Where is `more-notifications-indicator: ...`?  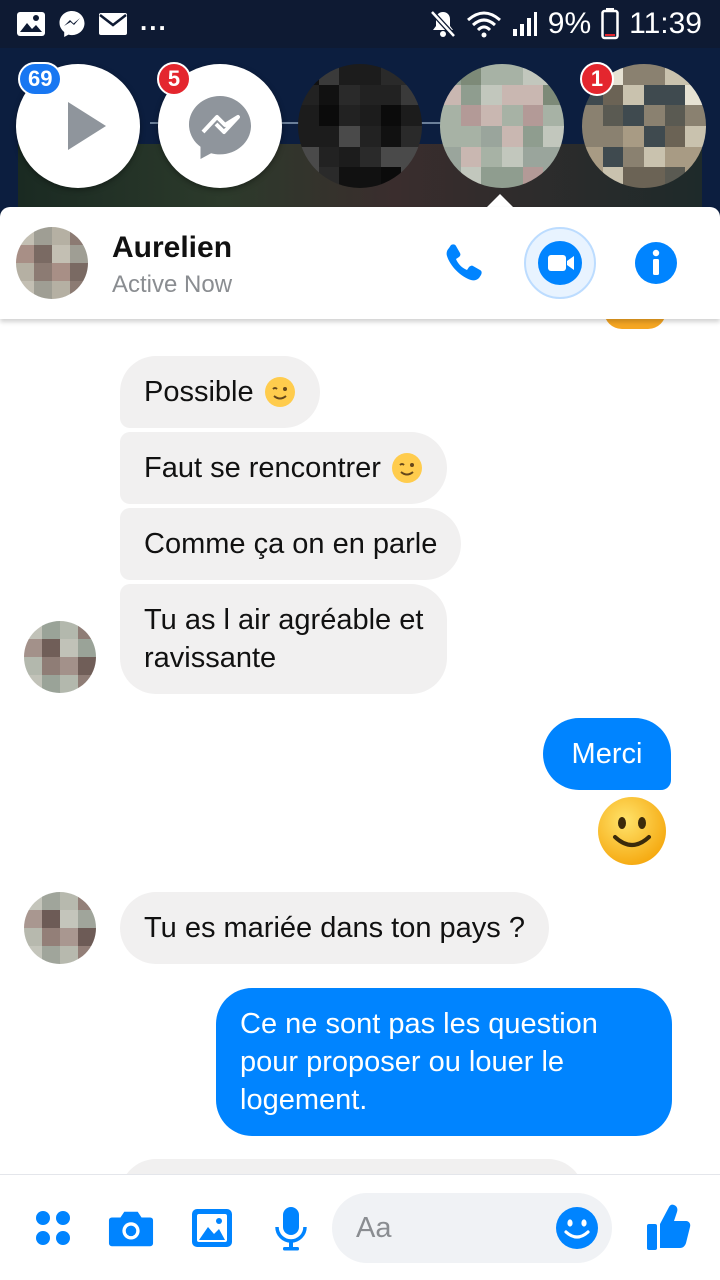
more-notifications-indicator: ... is located at coordinates (154, 20).